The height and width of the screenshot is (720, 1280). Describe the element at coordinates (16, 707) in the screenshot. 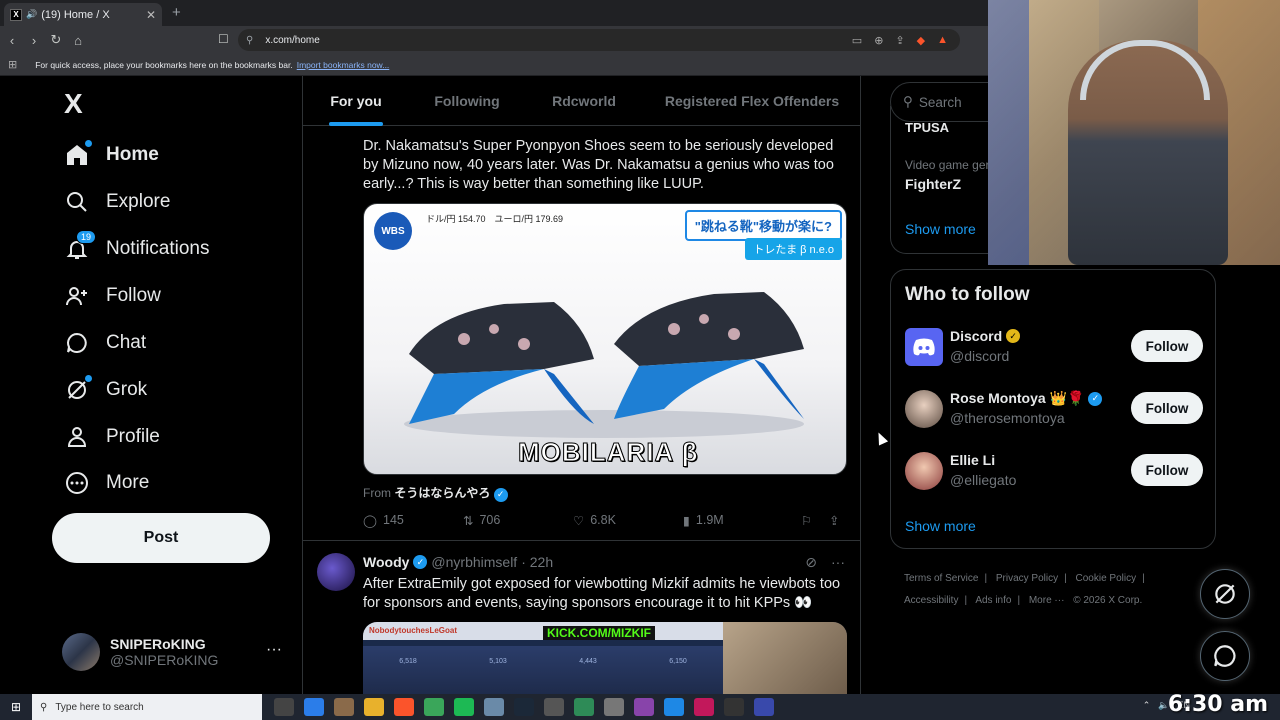

I see `windows-start-icon: ⊞` at that location.